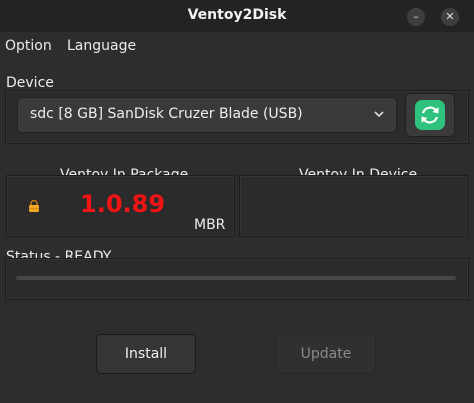 This screenshot has width=474, height=403. Describe the element at coordinates (30, 83) in the screenshot. I see `device-label: Device` at that location.